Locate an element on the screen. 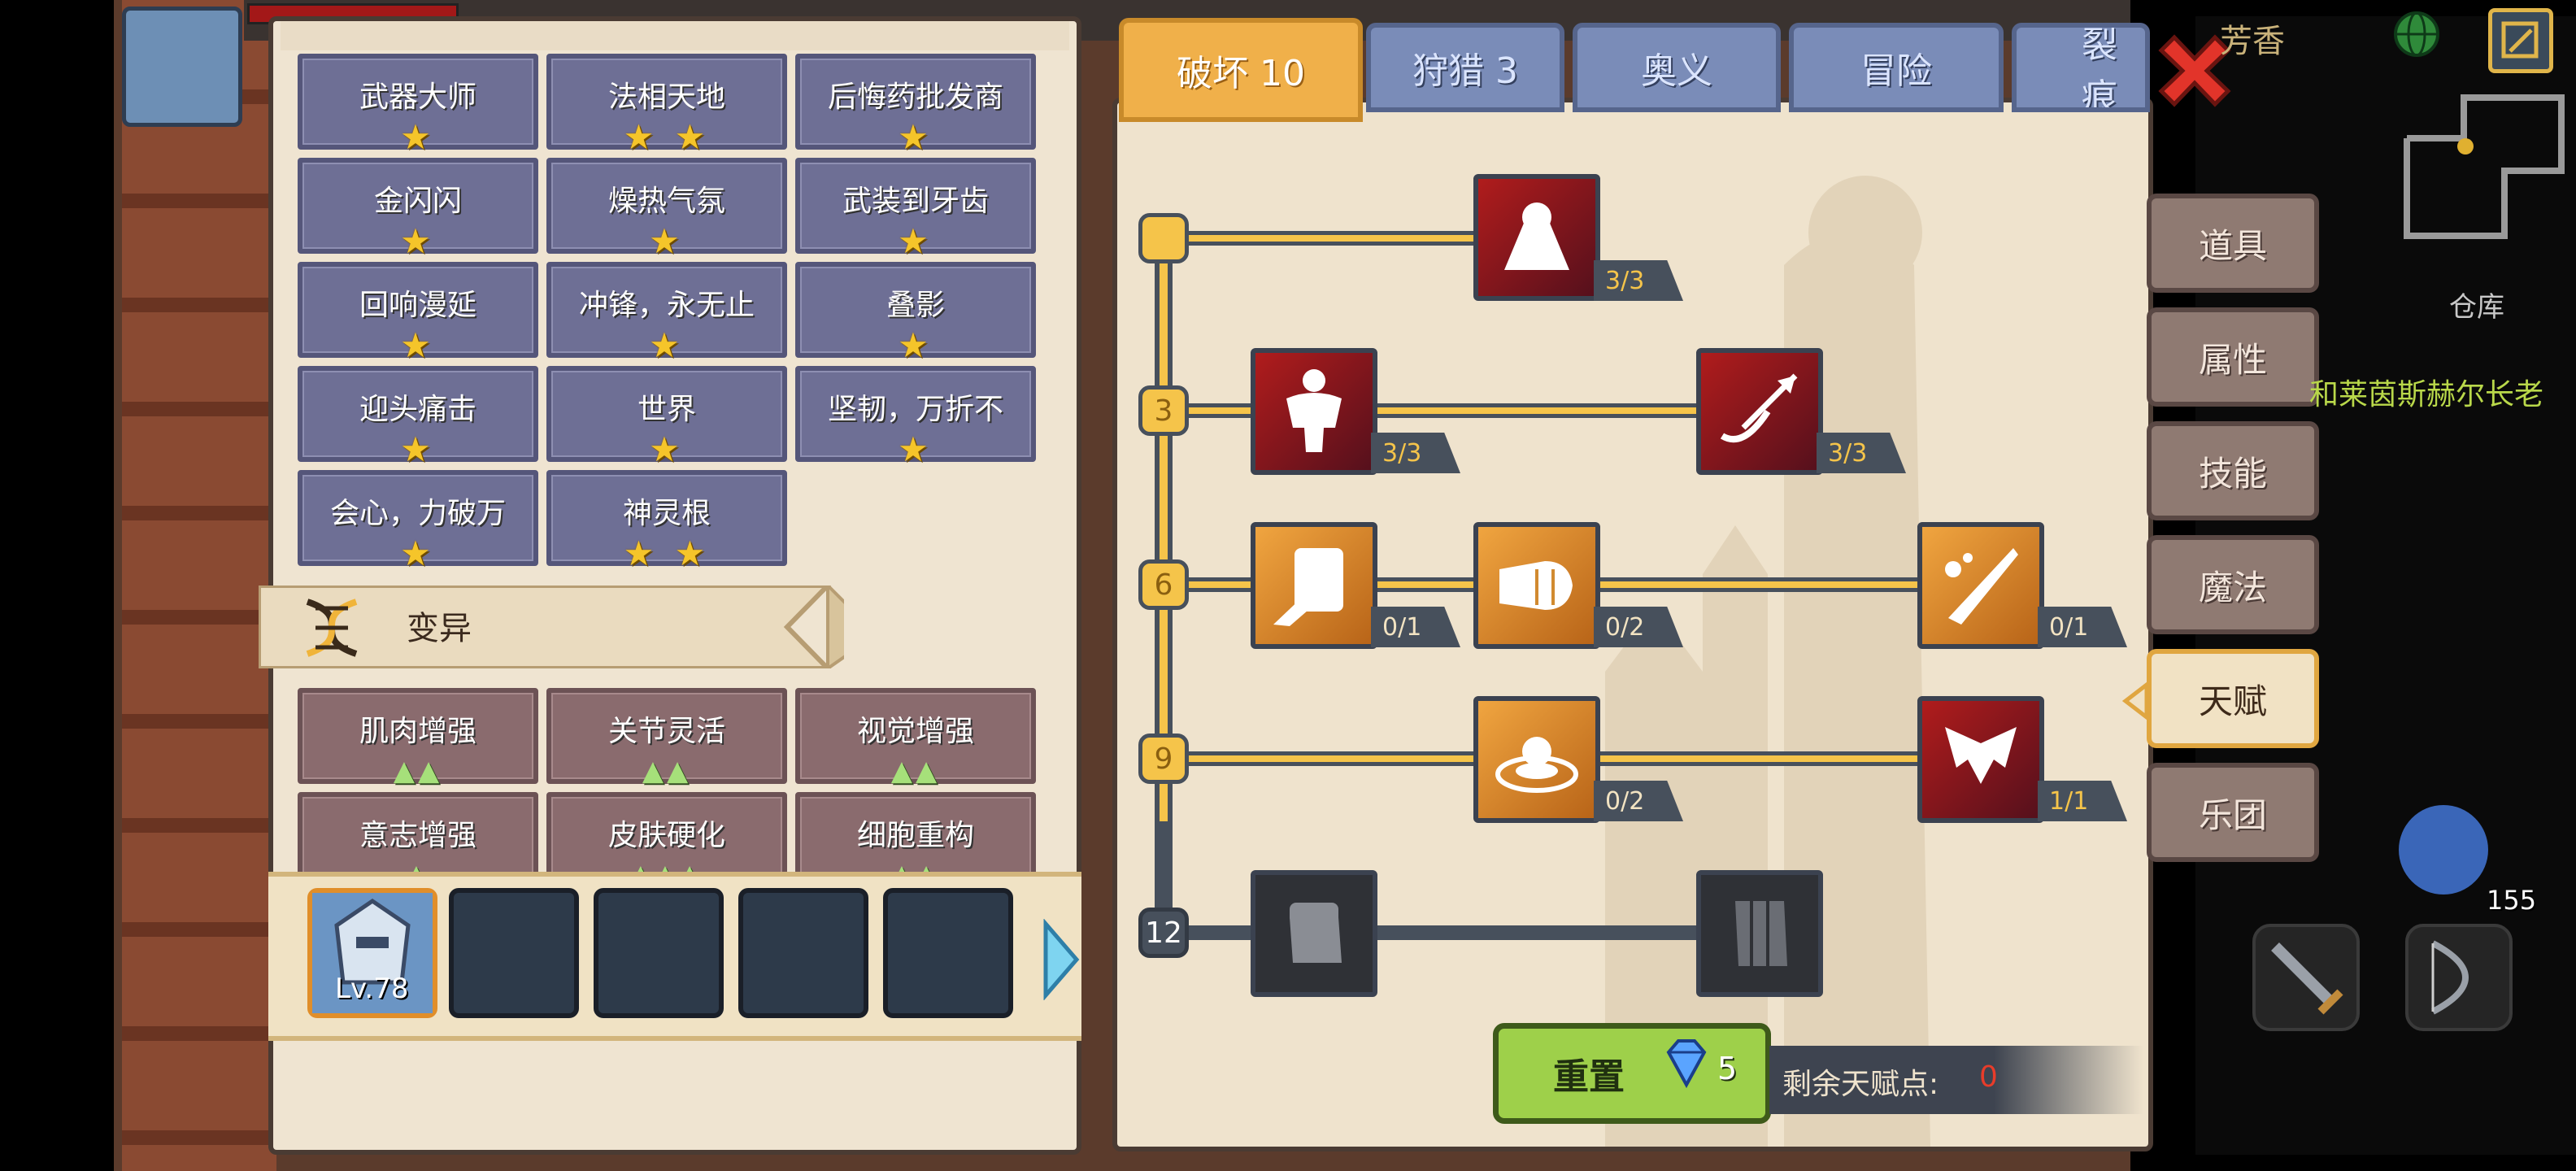  bow-icon is located at coordinates (2450, 978).